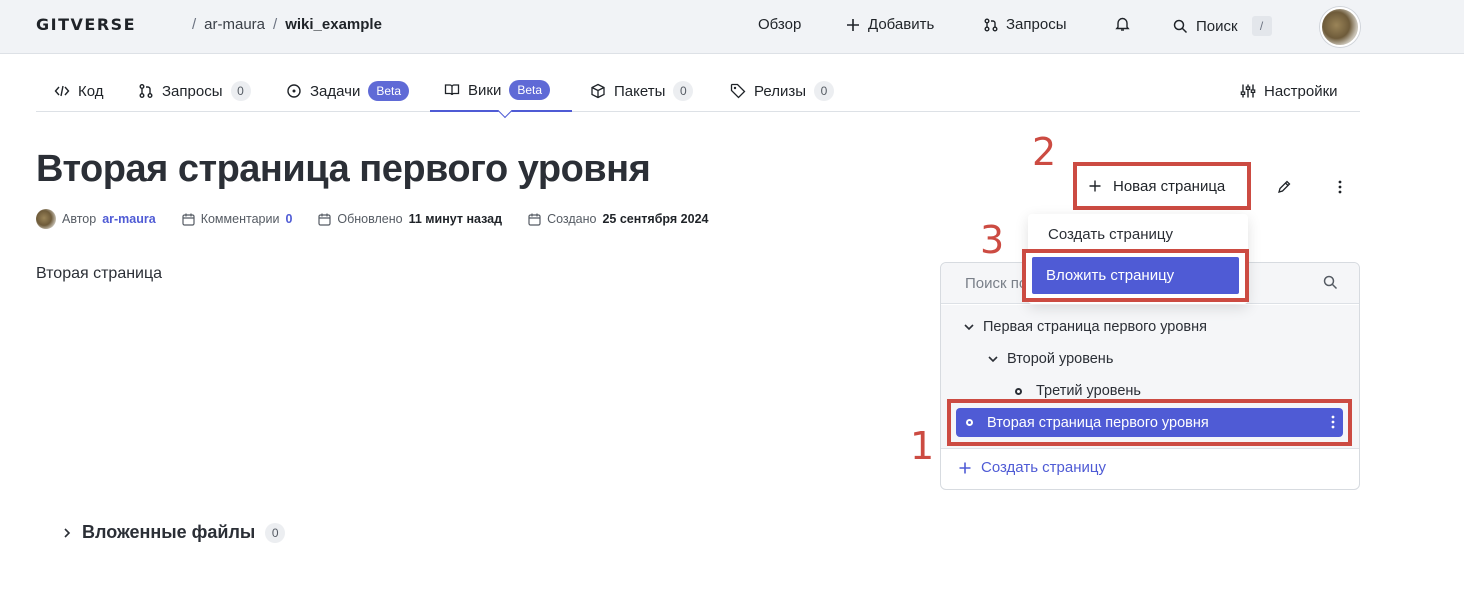 Image resolution: width=1464 pixels, height=596 pixels. I want to click on nest-page-highlight: Вложить страницу, so click(1135, 275).